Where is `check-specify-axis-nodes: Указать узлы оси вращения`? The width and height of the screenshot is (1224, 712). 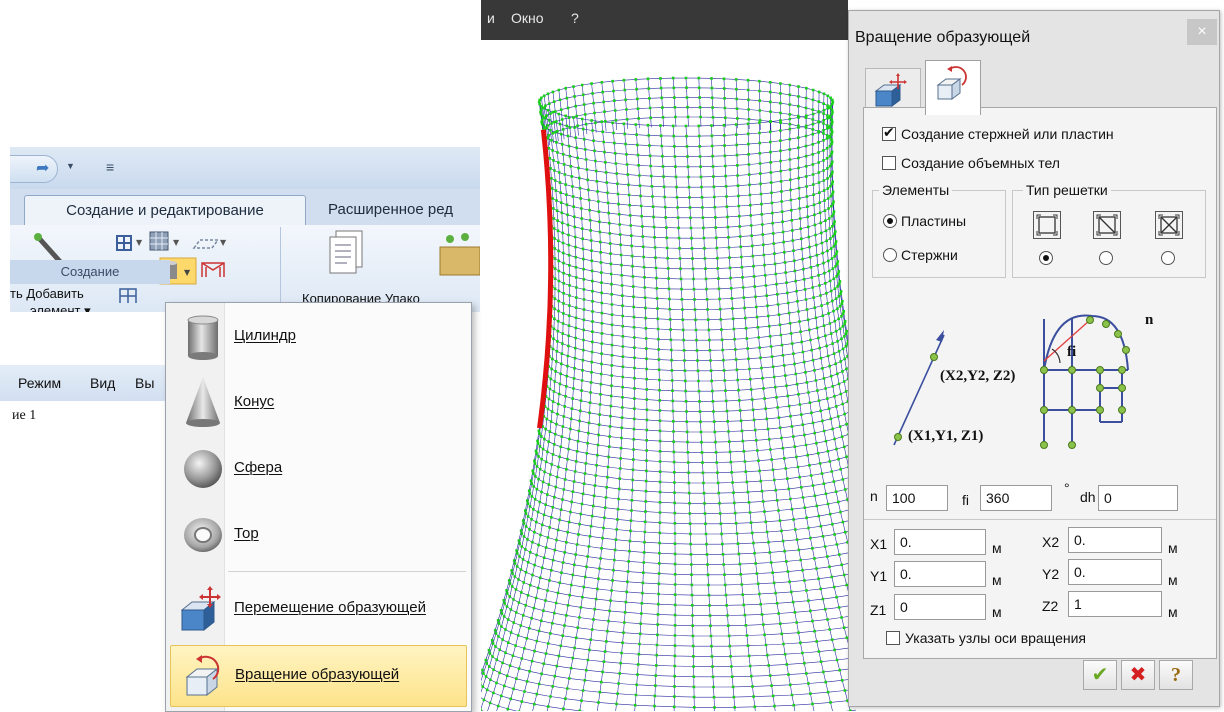 check-specify-axis-nodes: Указать узлы оси вращения is located at coordinates (986, 638).